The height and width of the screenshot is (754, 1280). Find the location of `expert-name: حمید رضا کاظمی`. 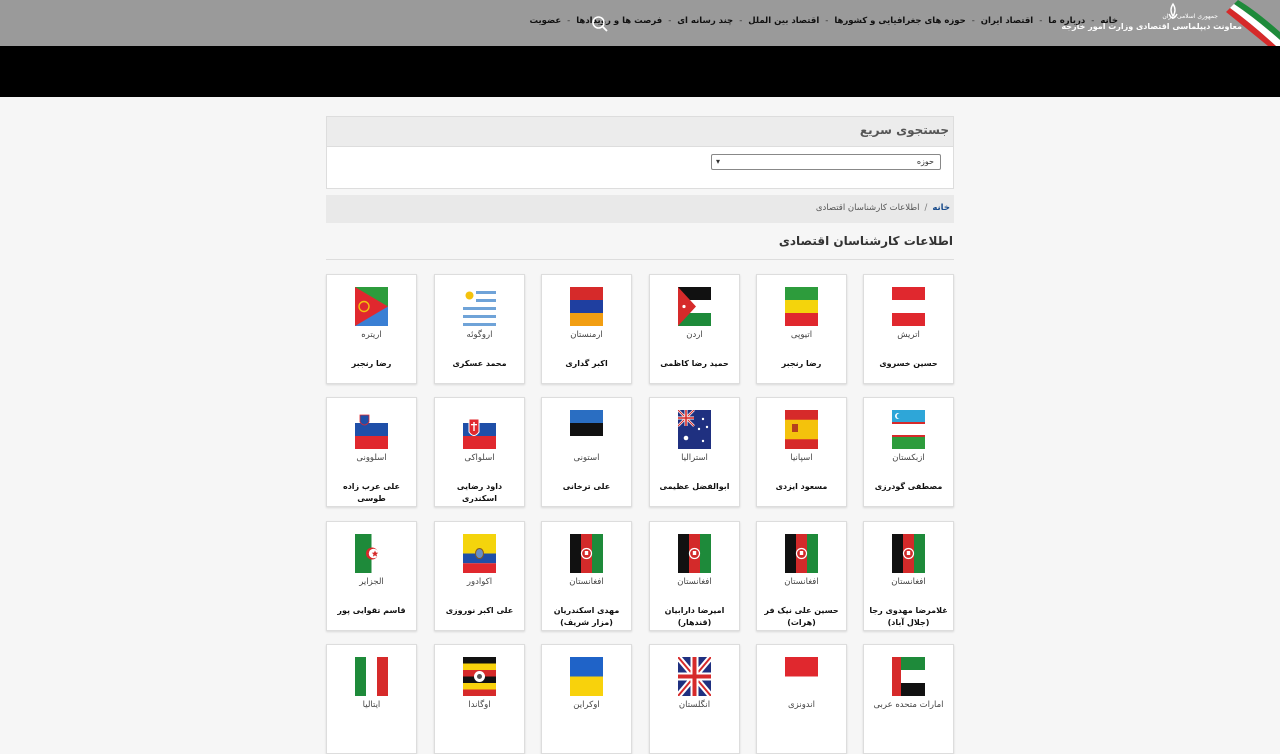

expert-name: حمید رضا کاظمی is located at coordinates (694, 363).